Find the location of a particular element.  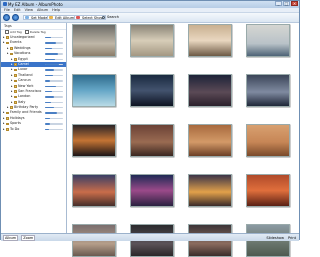

back-button is located at coordinates (6, 17).